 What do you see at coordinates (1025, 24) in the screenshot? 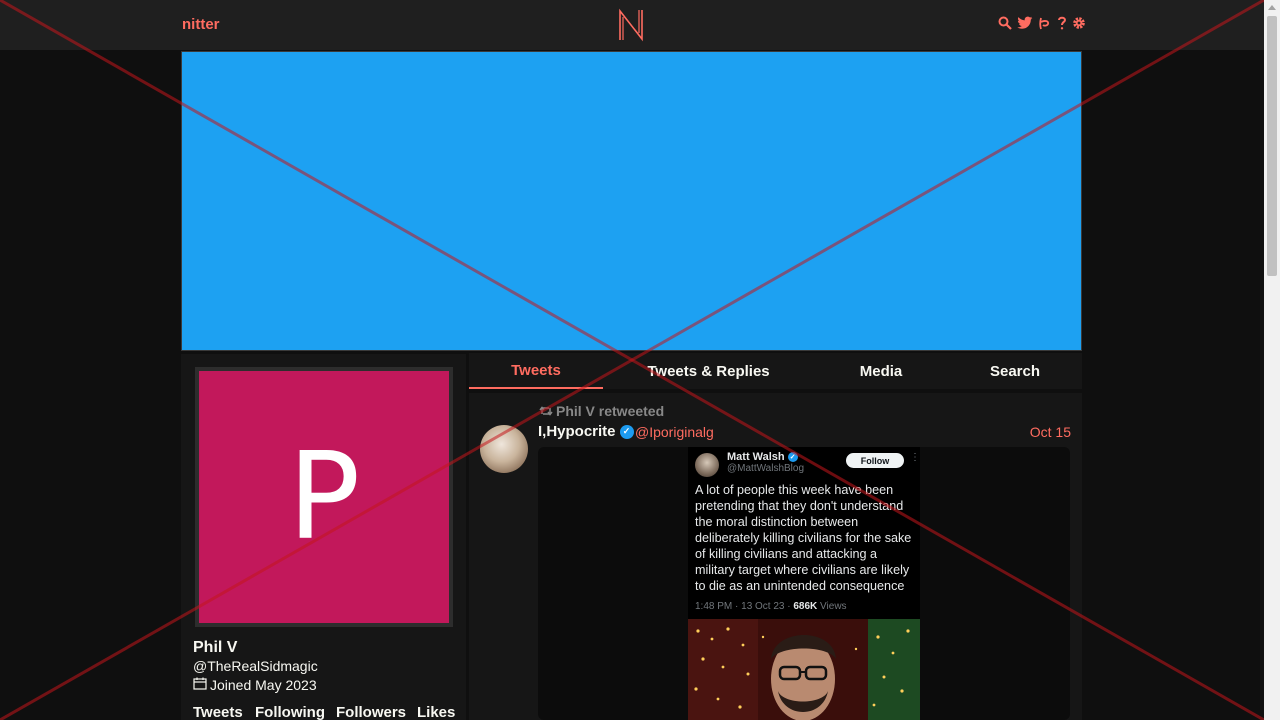
I see `twitter-bird-icon` at bounding box center [1025, 24].